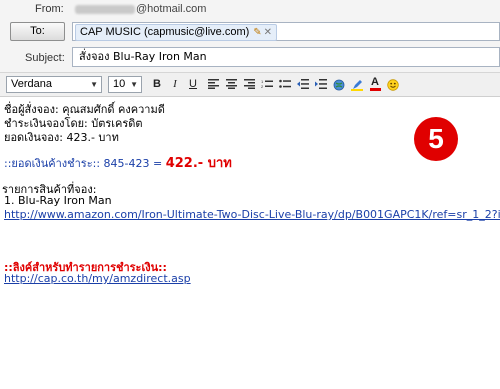 The image size is (500, 389). I want to click on numbered-list-icon: 12, so click(267, 84).